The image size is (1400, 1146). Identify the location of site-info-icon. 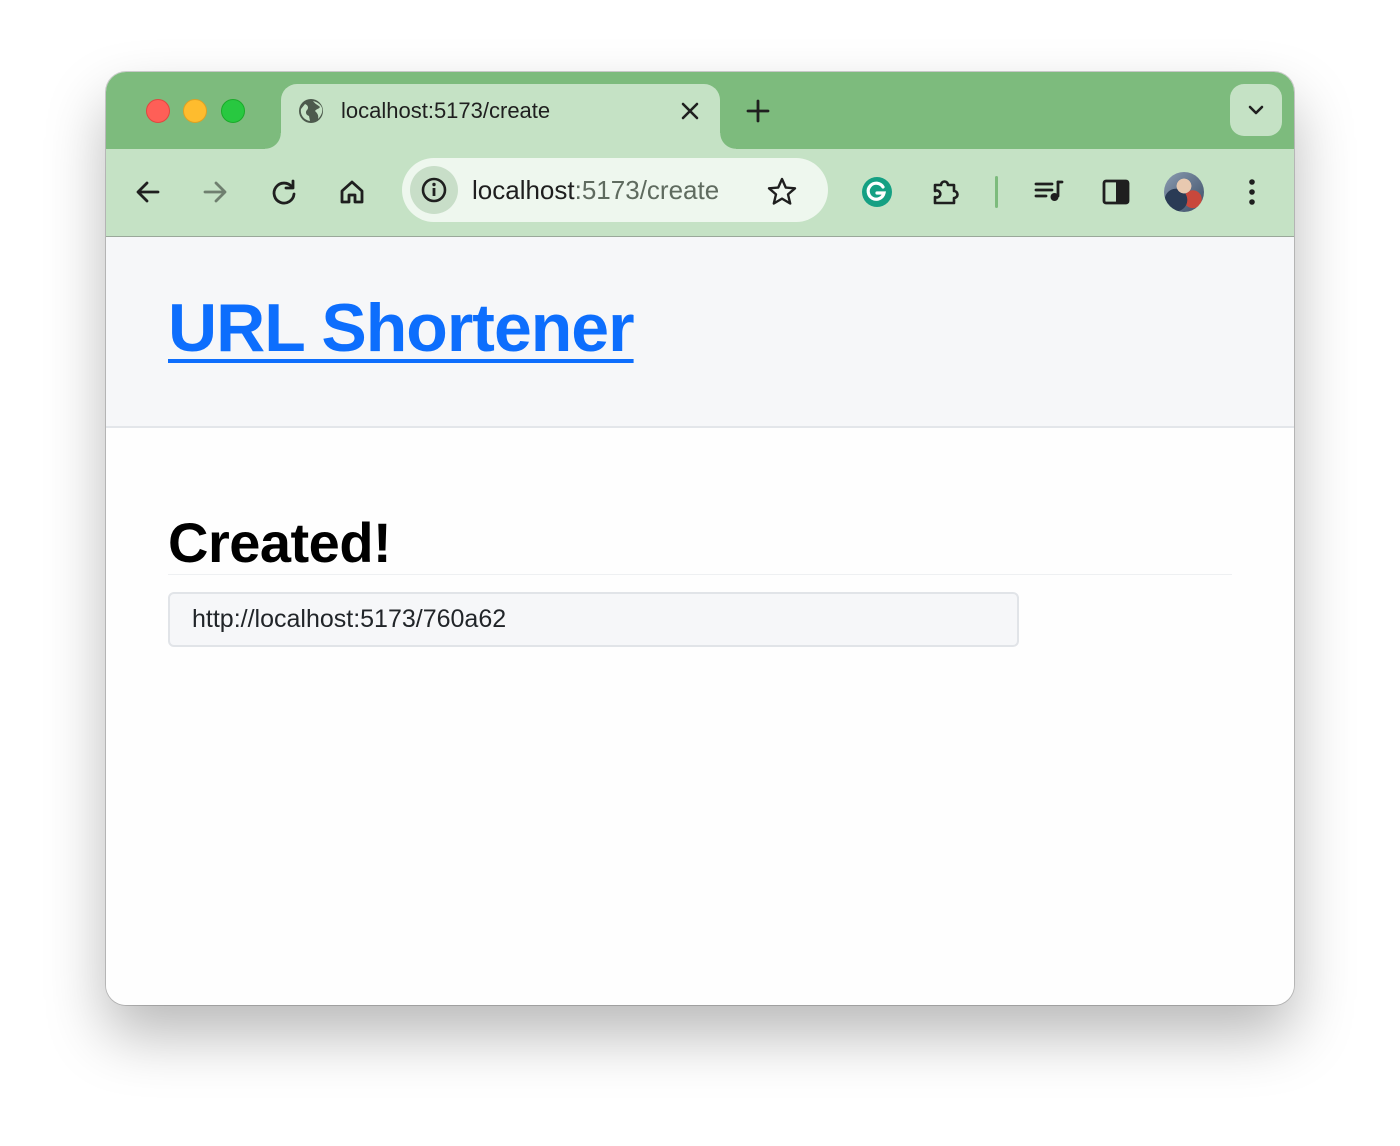
(434, 190).